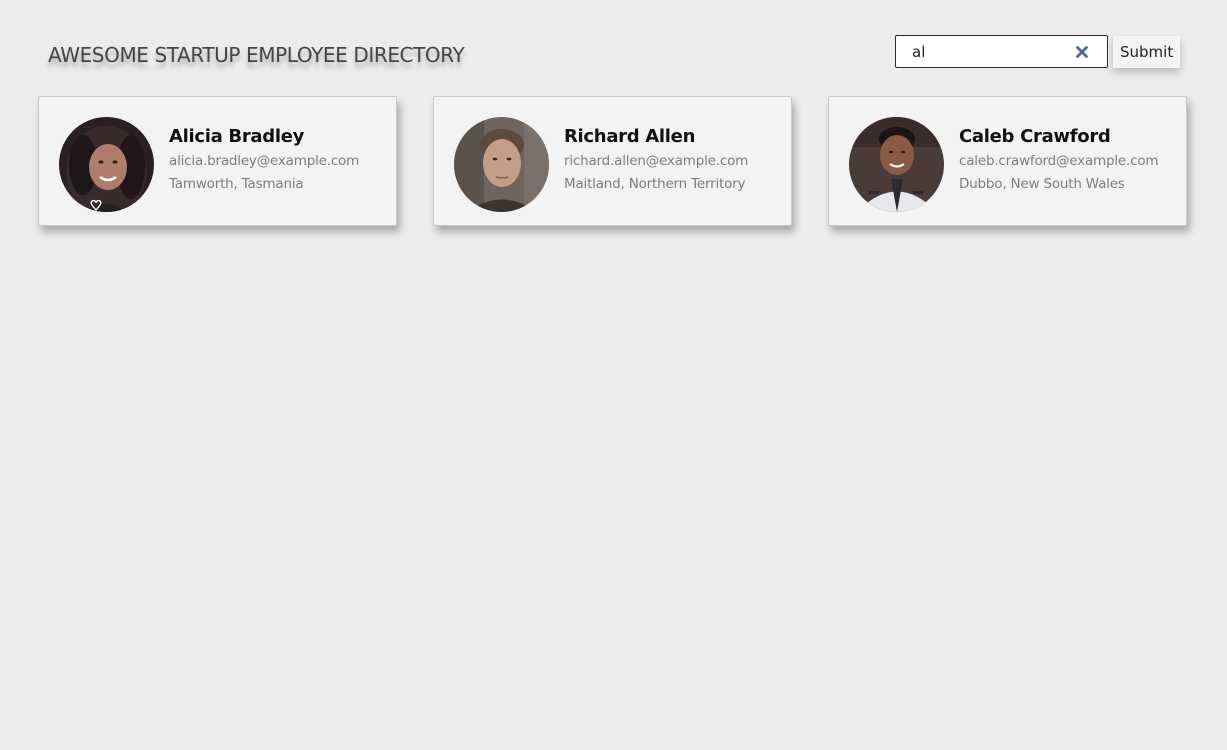  What do you see at coordinates (236, 184) in the screenshot?
I see `employee-location: Tamworth, Tasmania` at bounding box center [236, 184].